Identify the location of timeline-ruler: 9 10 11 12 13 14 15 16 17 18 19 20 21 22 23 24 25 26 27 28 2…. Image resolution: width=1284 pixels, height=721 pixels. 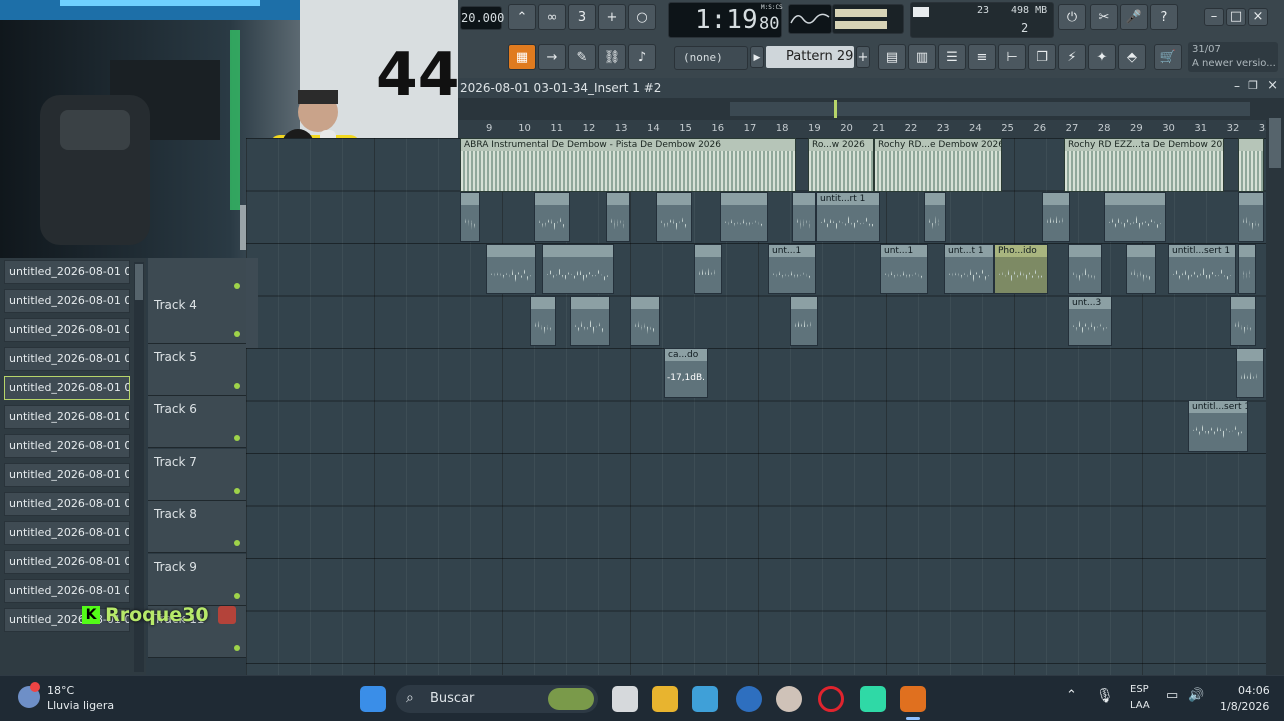
(865, 129).